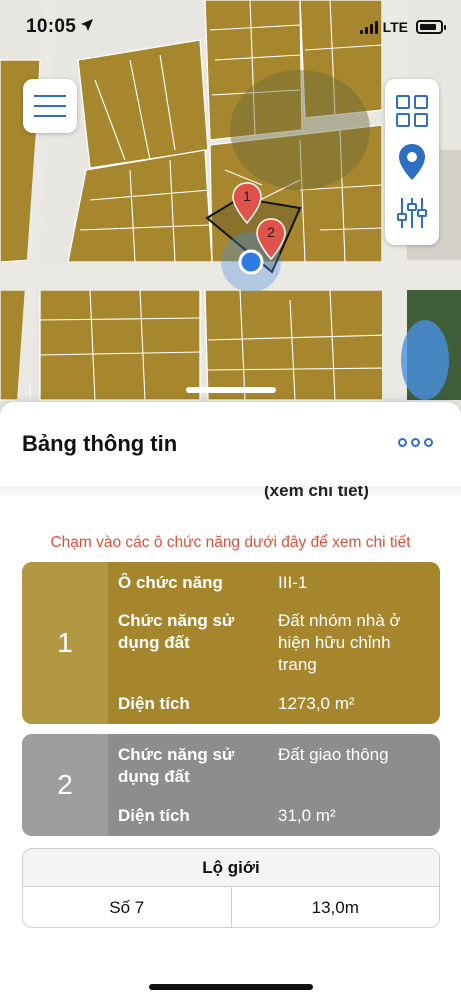 The width and height of the screenshot is (461, 1000). Describe the element at coordinates (65, 643) in the screenshot. I see `card-number: 1` at that location.